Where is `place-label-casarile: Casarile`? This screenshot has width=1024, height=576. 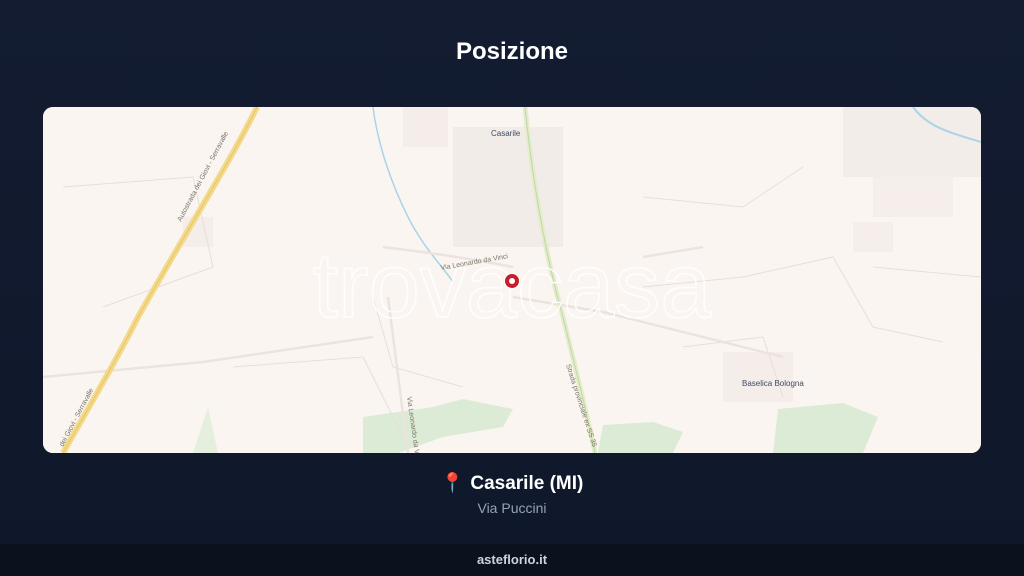 place-label-casarile: Casarile is located at coordinates (506, 133).